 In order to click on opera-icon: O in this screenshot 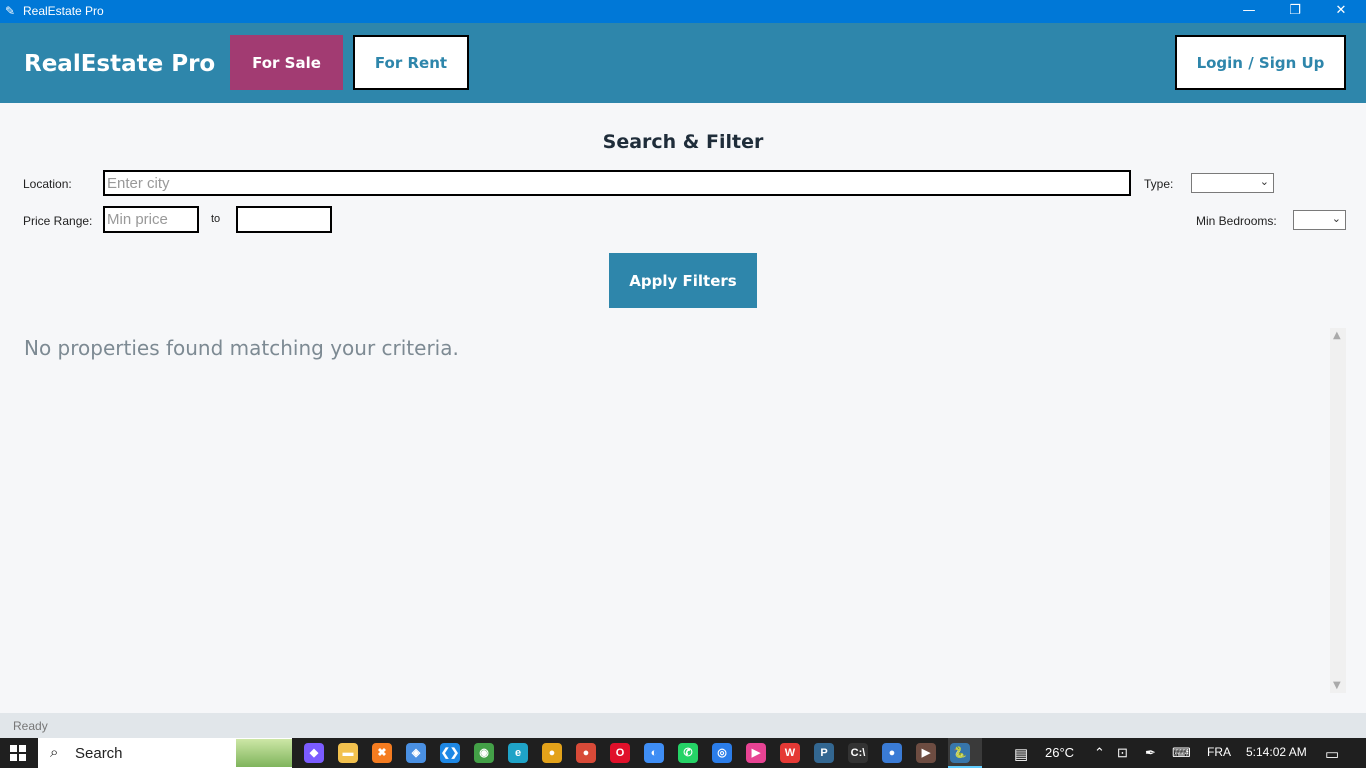, I will do `click(620, 753)`.